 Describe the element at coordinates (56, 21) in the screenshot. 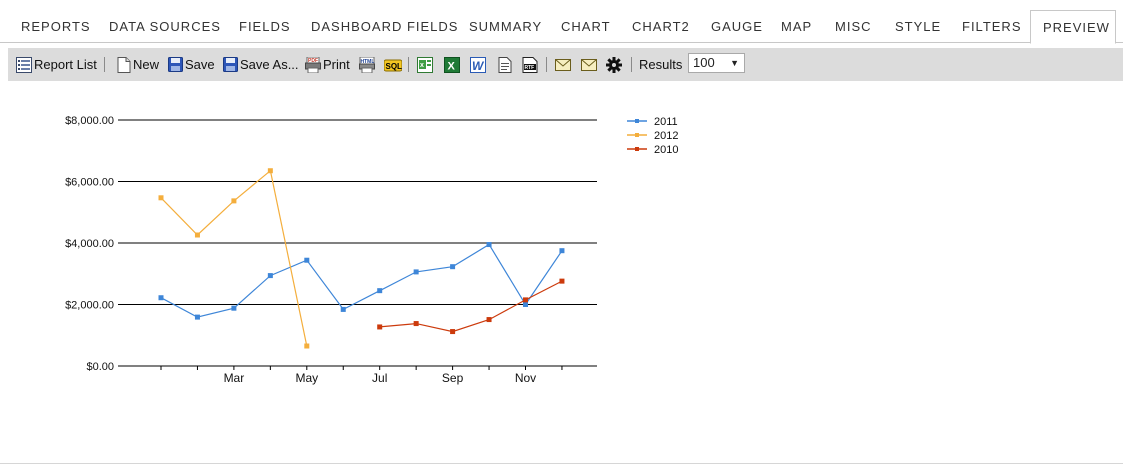

I see `tab-reports: REPORTS` at that location.